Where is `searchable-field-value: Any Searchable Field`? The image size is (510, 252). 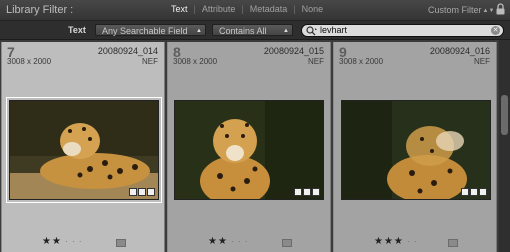
searchable-field-value: Any Searchable Field is located at coordinates (145, 31).